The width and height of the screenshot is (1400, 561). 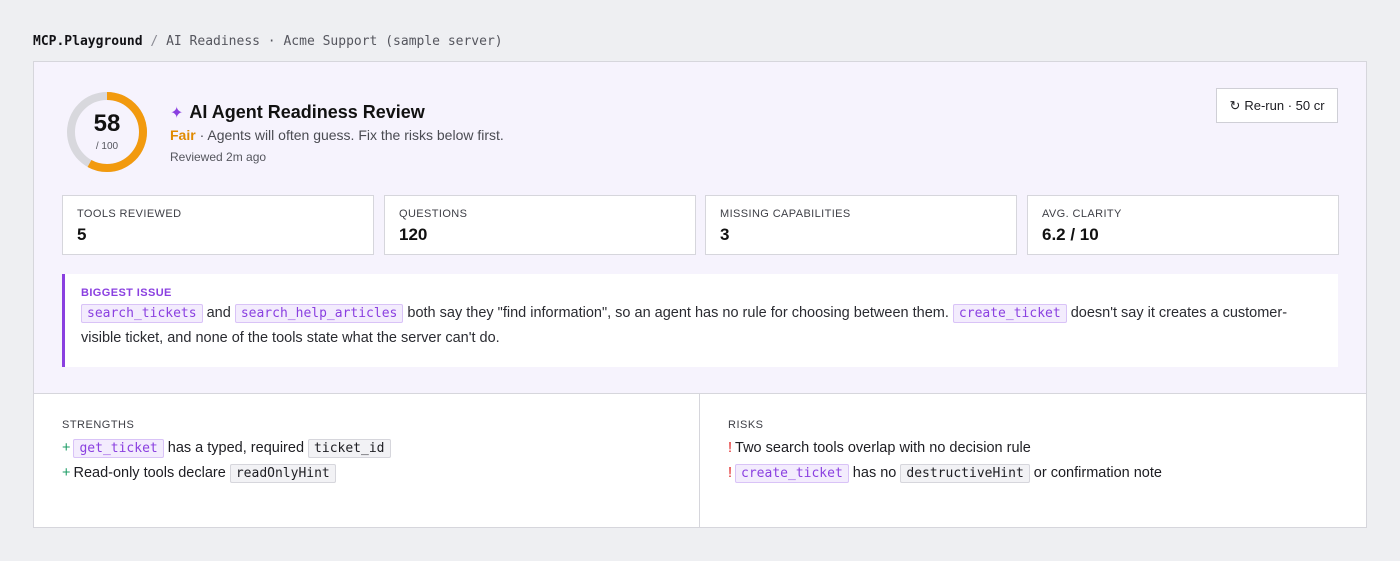 What do you see at coordinates (307, 112) in the screenshot?
I see `review-title-text: AI Agent Readiness Review` at bounding box center [307, 112].